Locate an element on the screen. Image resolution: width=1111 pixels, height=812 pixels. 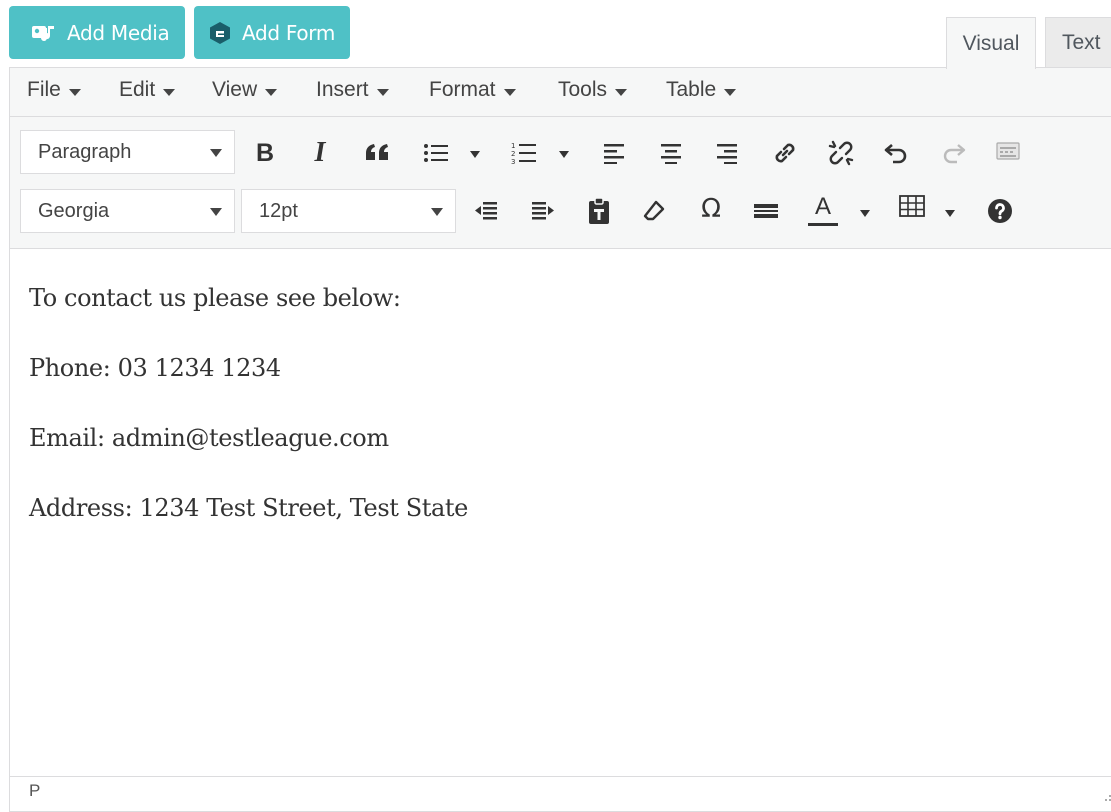
add-form-icon is located at coordinates (220, 33).